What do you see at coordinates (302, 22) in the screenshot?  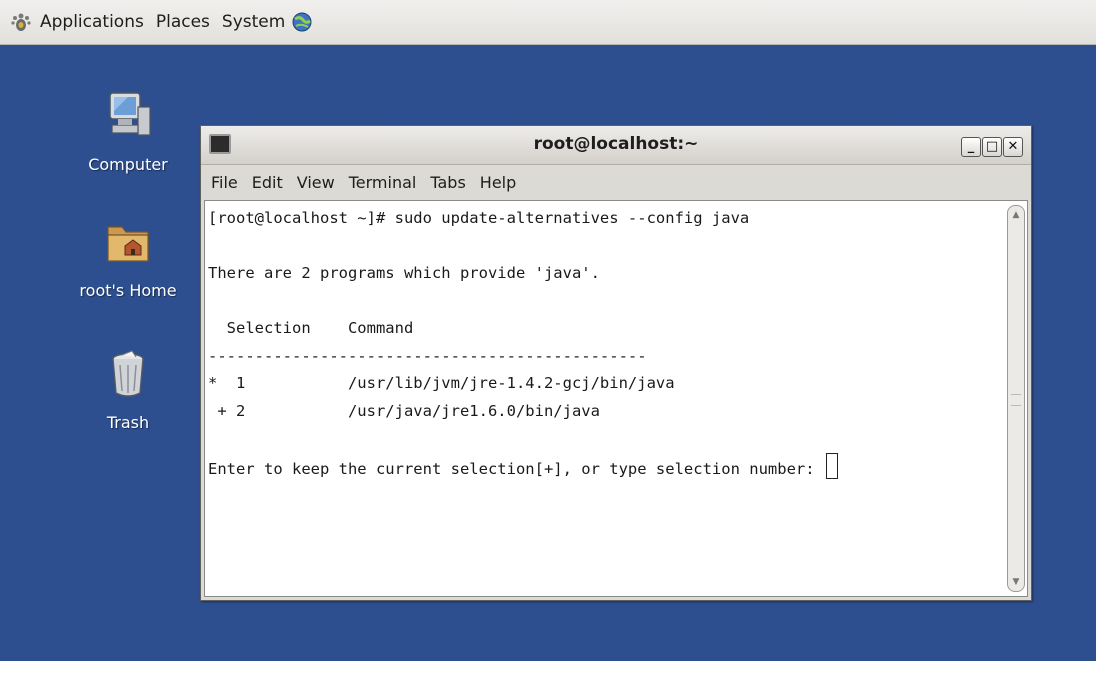 I see `web-browser-launcher-icon` at bounding box center [302, 22].